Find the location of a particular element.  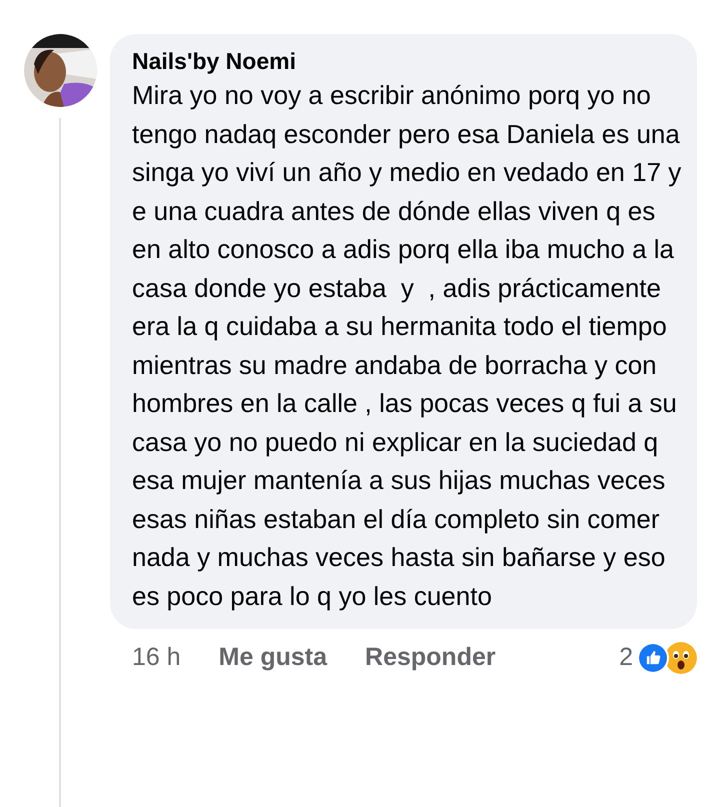

like-icon is located at coordinates (653, 658).